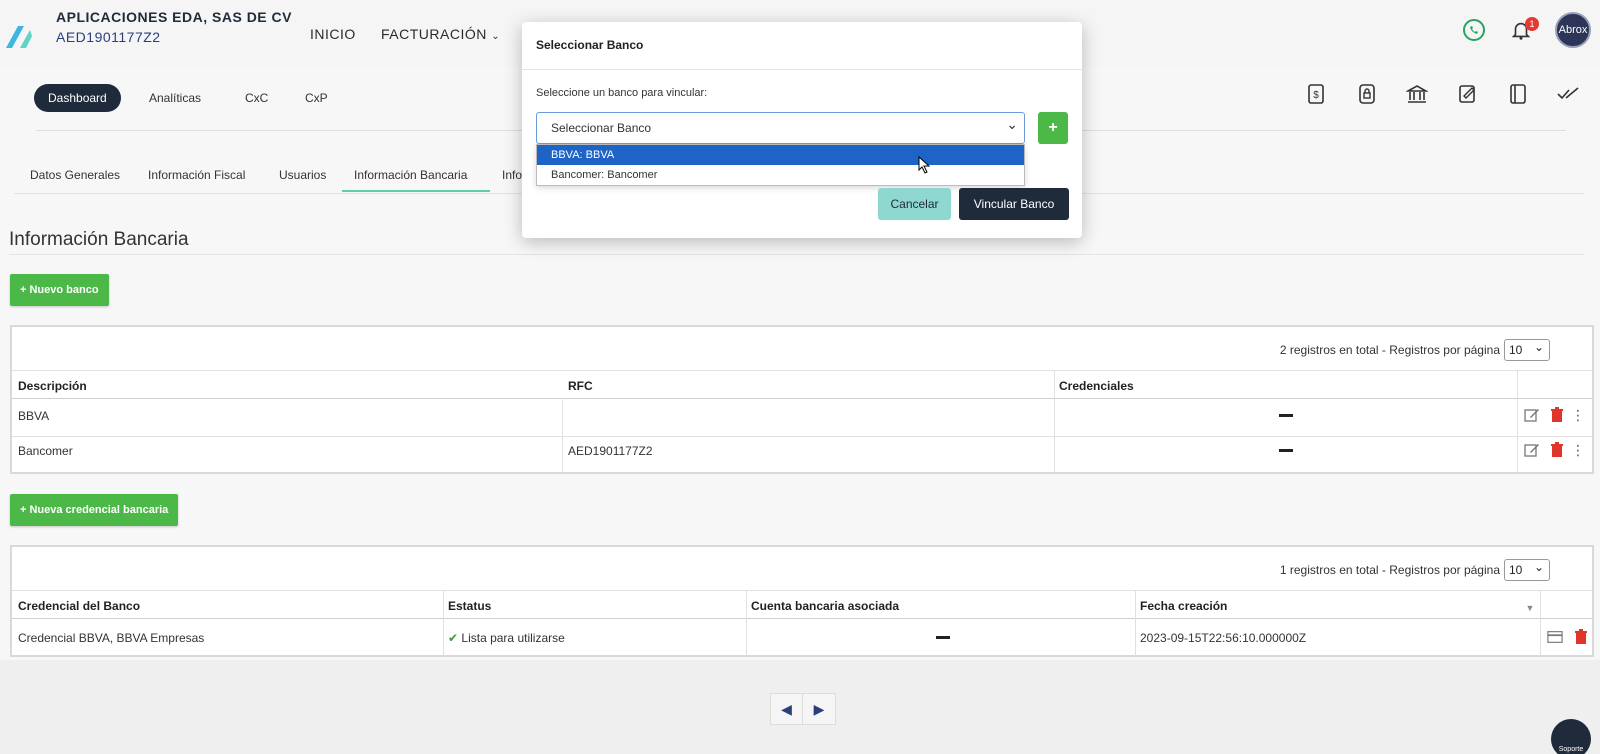 Image resolution: width=1600 pixels, height=754 pixels. I want to click on credential-name: Credencial BBVA, BBVA Empresas, so click(111, 638).